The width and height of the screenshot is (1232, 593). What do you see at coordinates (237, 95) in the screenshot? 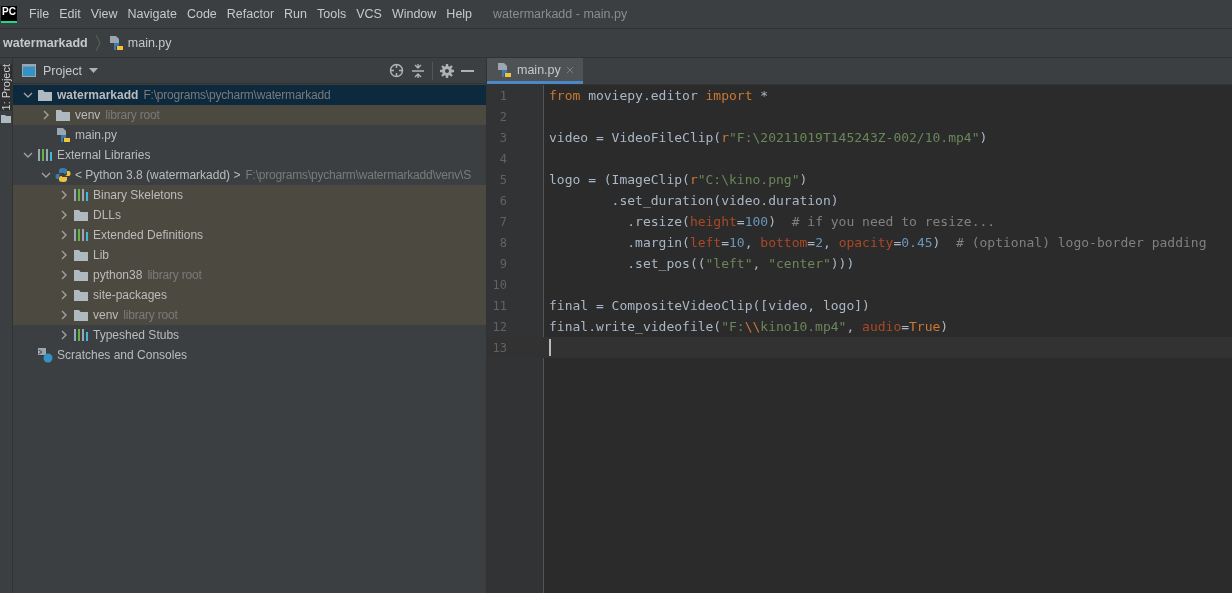
I see `path-hint: F:\programs\pycharm\watermarkadd` at bounding box center [237, 95].